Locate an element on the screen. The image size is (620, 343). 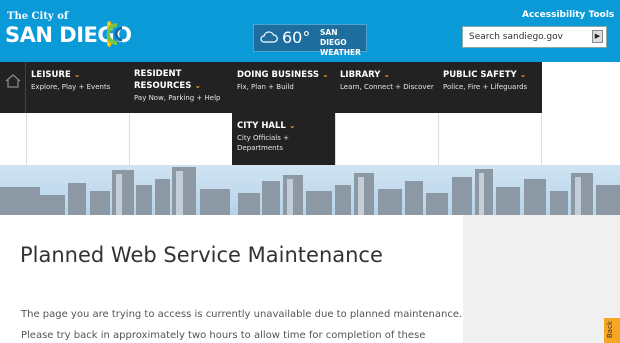
nav-item-title: RESIDENT RESOURCES ⌄ is located at coordinates (183, 80).